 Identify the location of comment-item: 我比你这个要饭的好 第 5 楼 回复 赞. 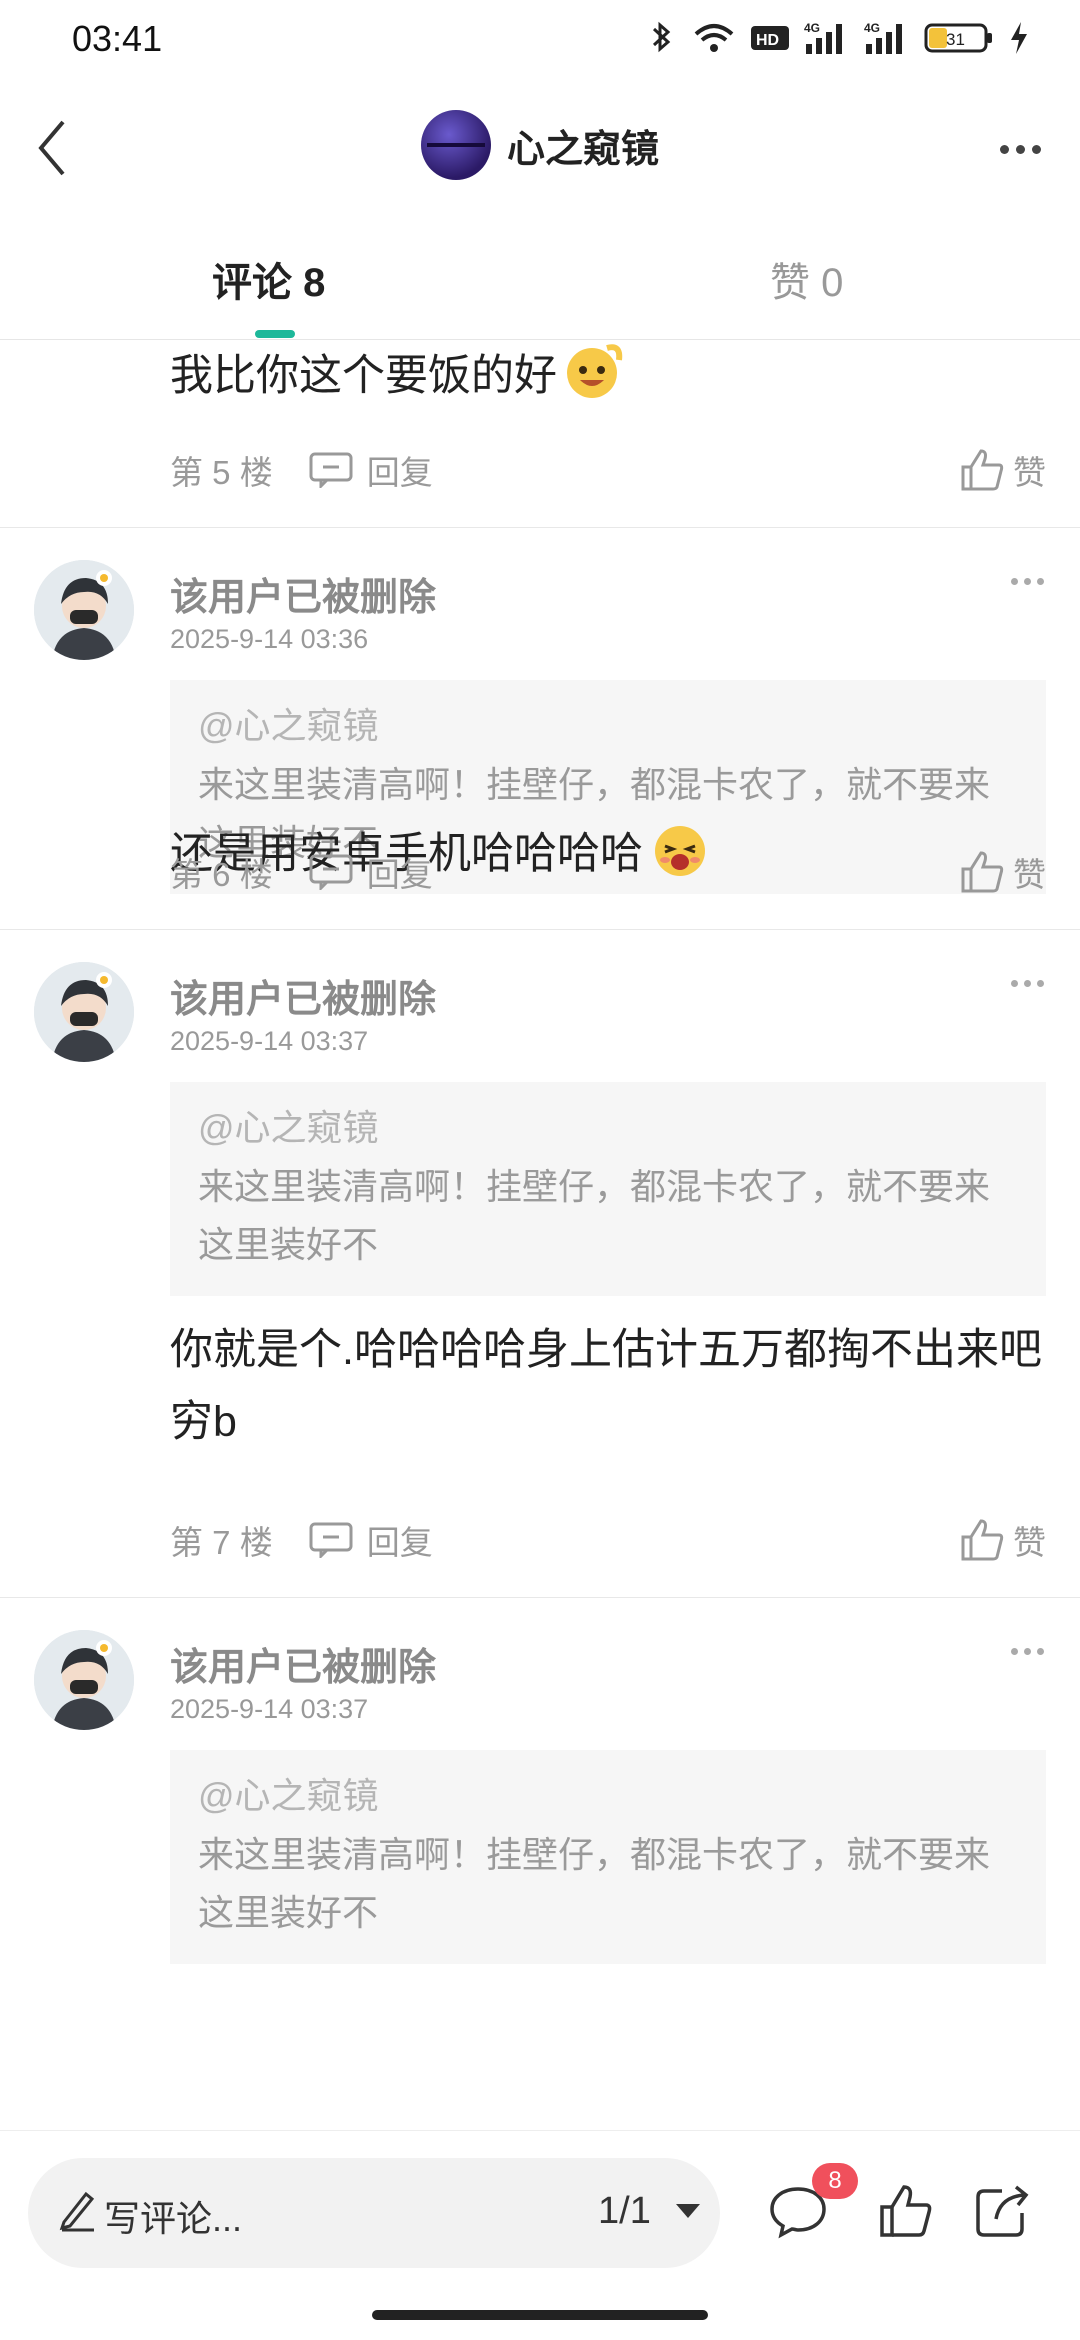
(540, 434).